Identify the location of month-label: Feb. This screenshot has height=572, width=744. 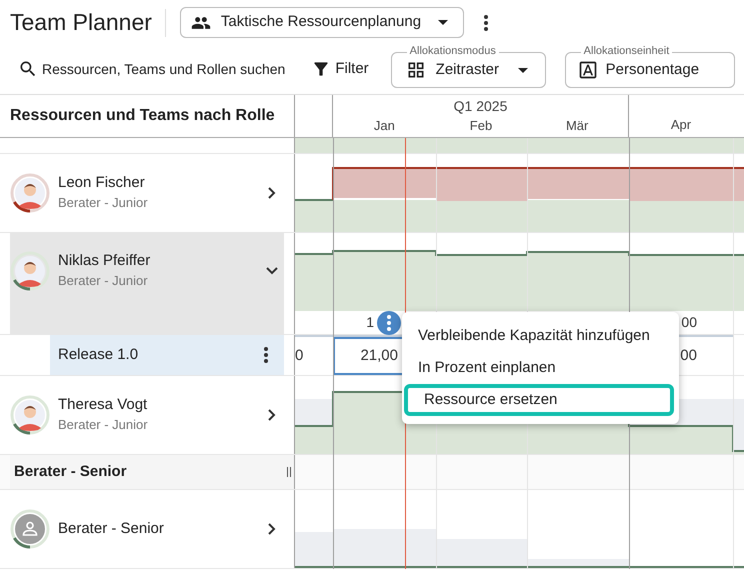
(481, 126).